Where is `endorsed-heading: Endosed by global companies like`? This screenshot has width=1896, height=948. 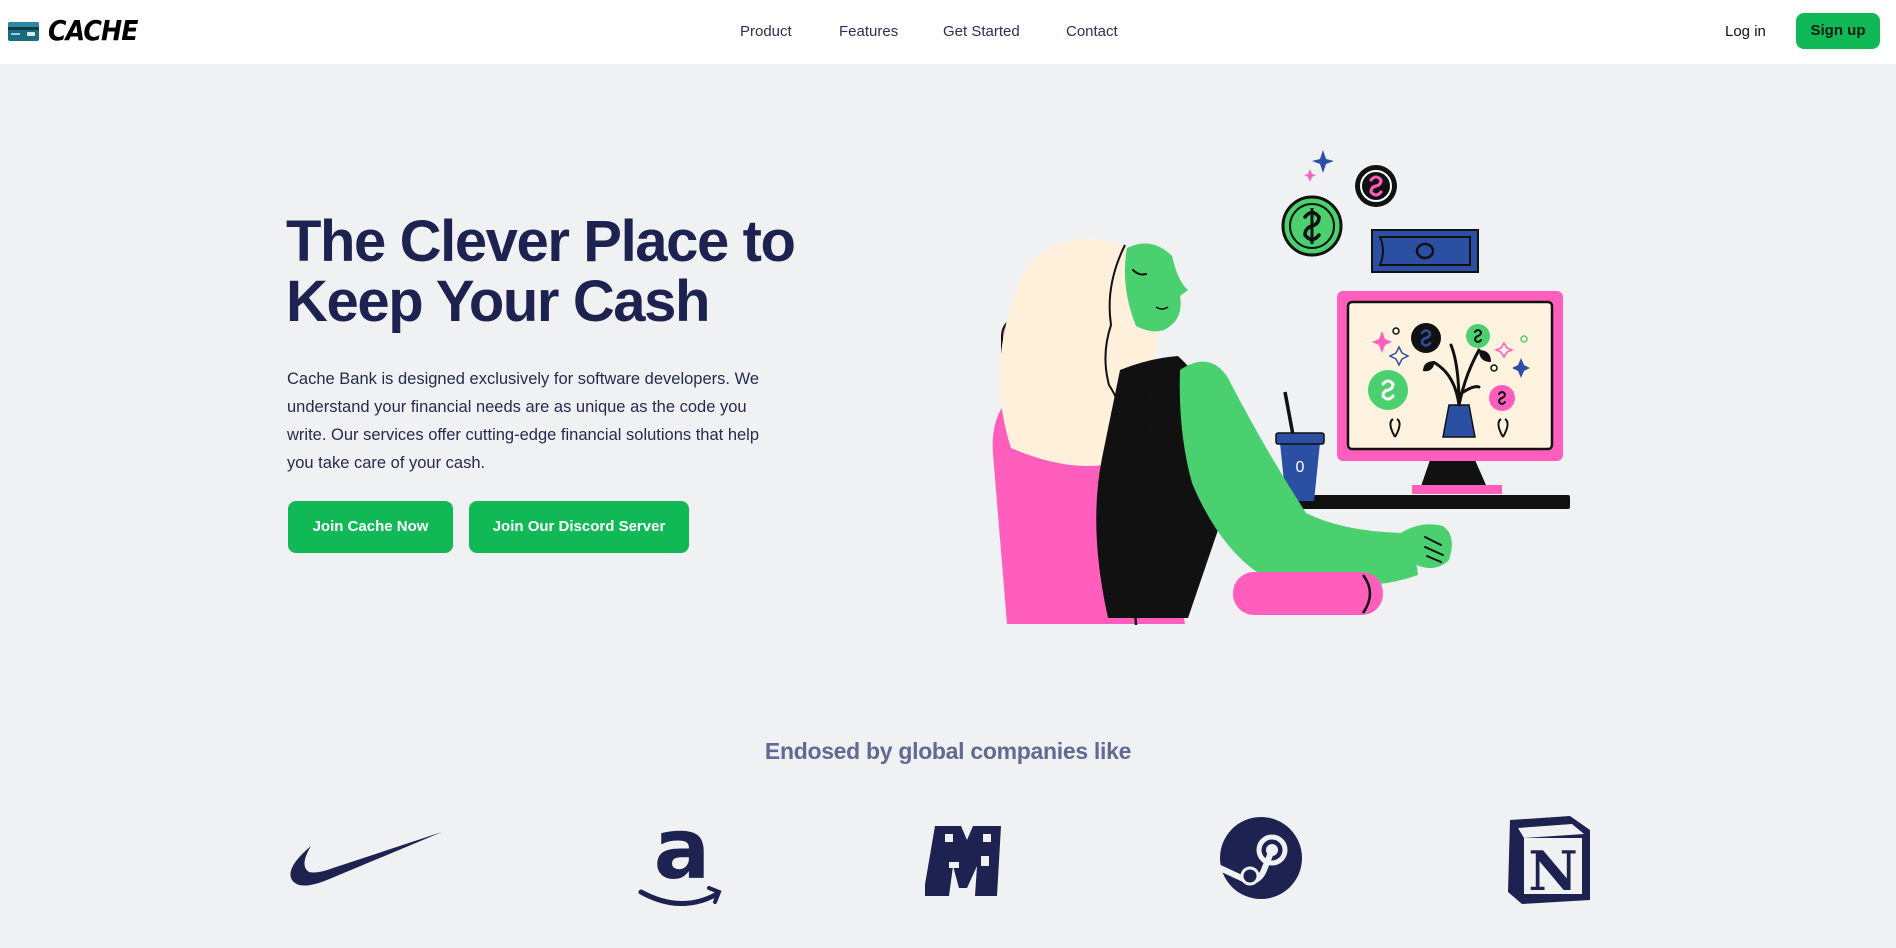
endorsed-heading: Endosed by global companies like is located at coordinates (948, 751).